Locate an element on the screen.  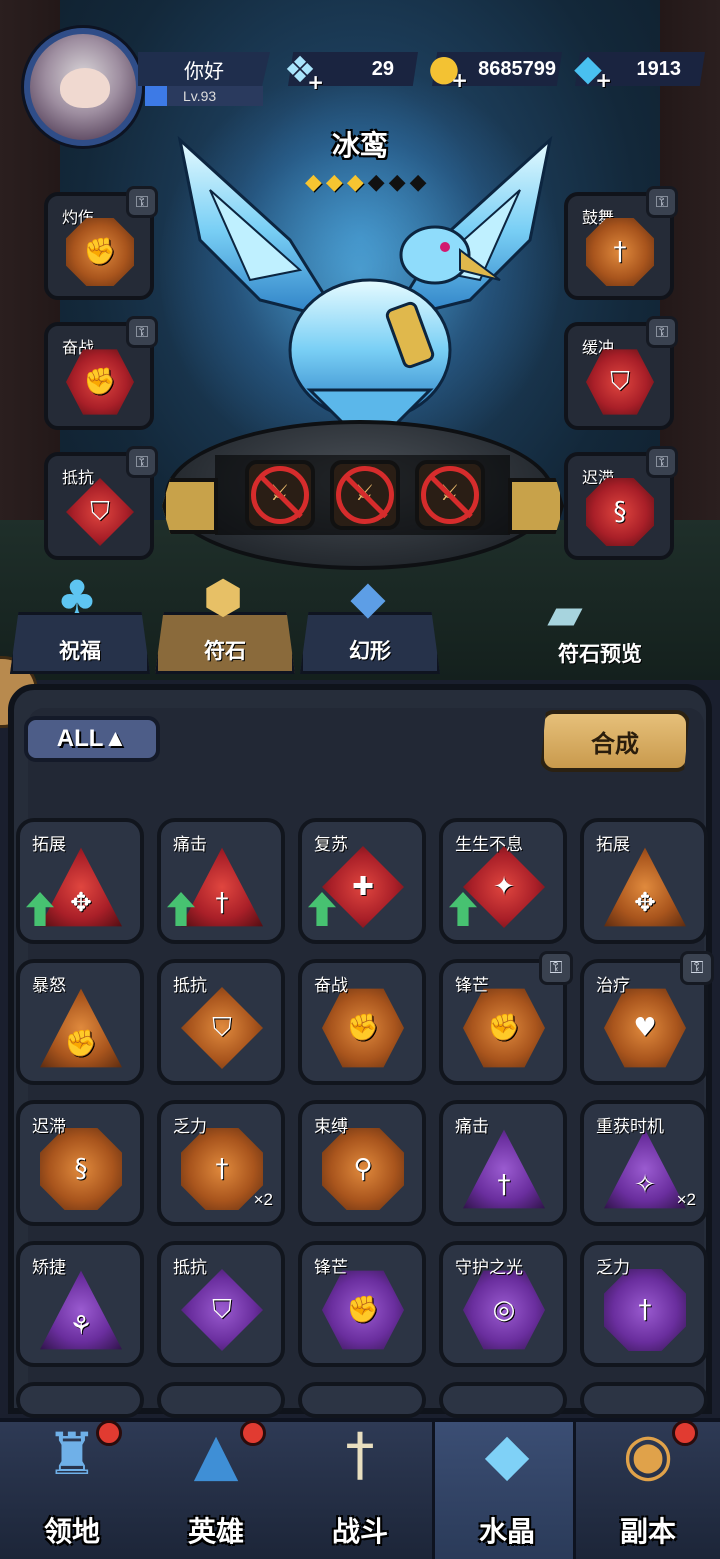
rune-gem-icon: § is located at coordinates (81, 1169).